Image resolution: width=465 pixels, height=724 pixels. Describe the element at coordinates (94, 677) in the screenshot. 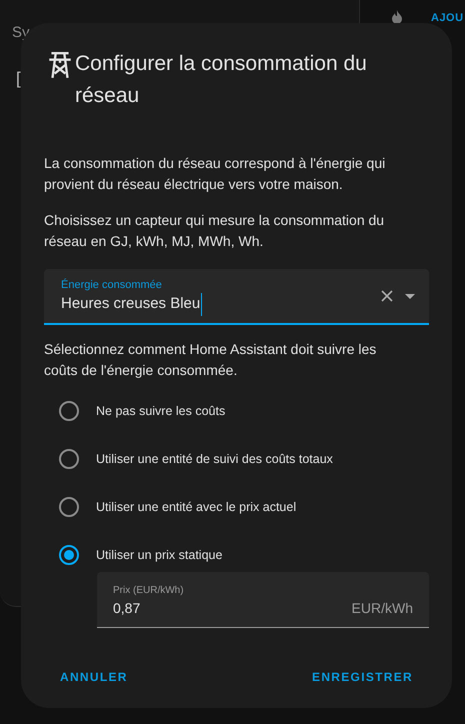

I see `cancel-button: ANNULER` at that location.